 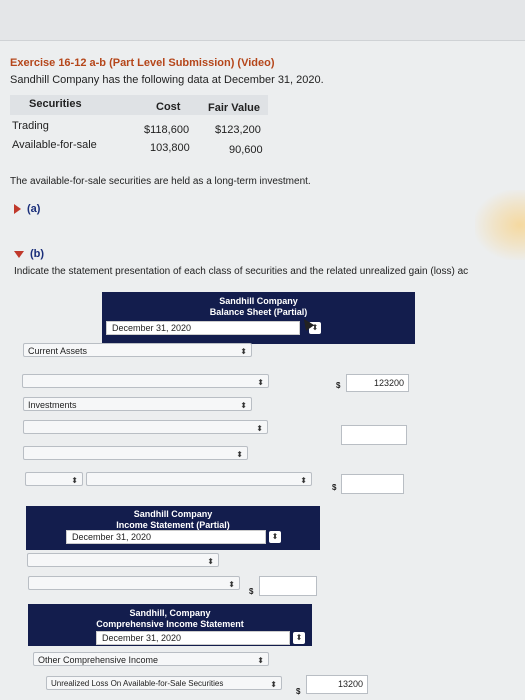 I want to click on bs-line4-select: ⬍, so click(x=199, y=479).